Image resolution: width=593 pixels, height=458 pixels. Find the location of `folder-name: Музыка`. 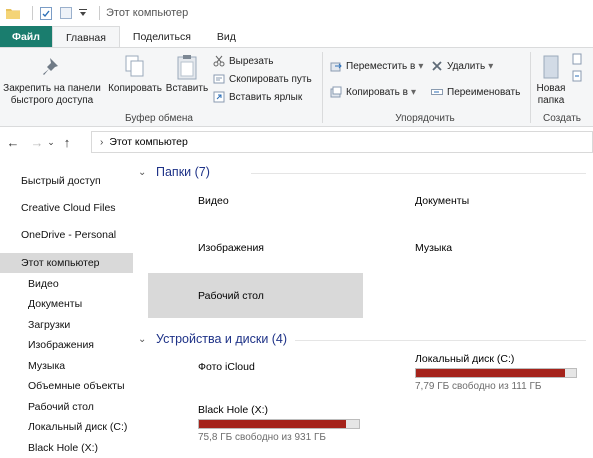

folder-name: Музыка is located at coordinates (434, 247).